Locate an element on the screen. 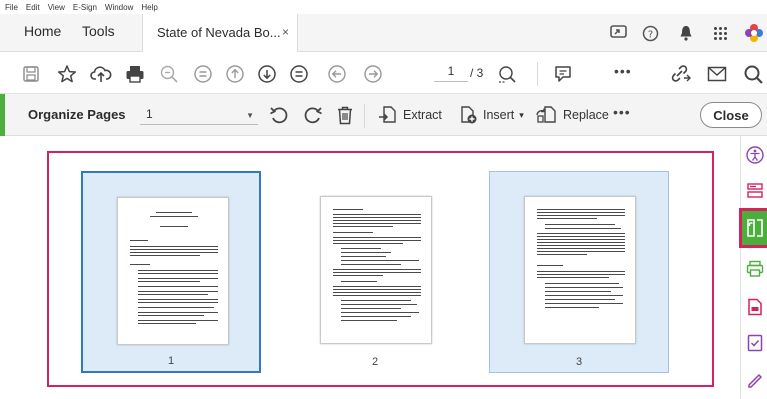  page-thumbnail: 1 is located at coordinates (171, 272).